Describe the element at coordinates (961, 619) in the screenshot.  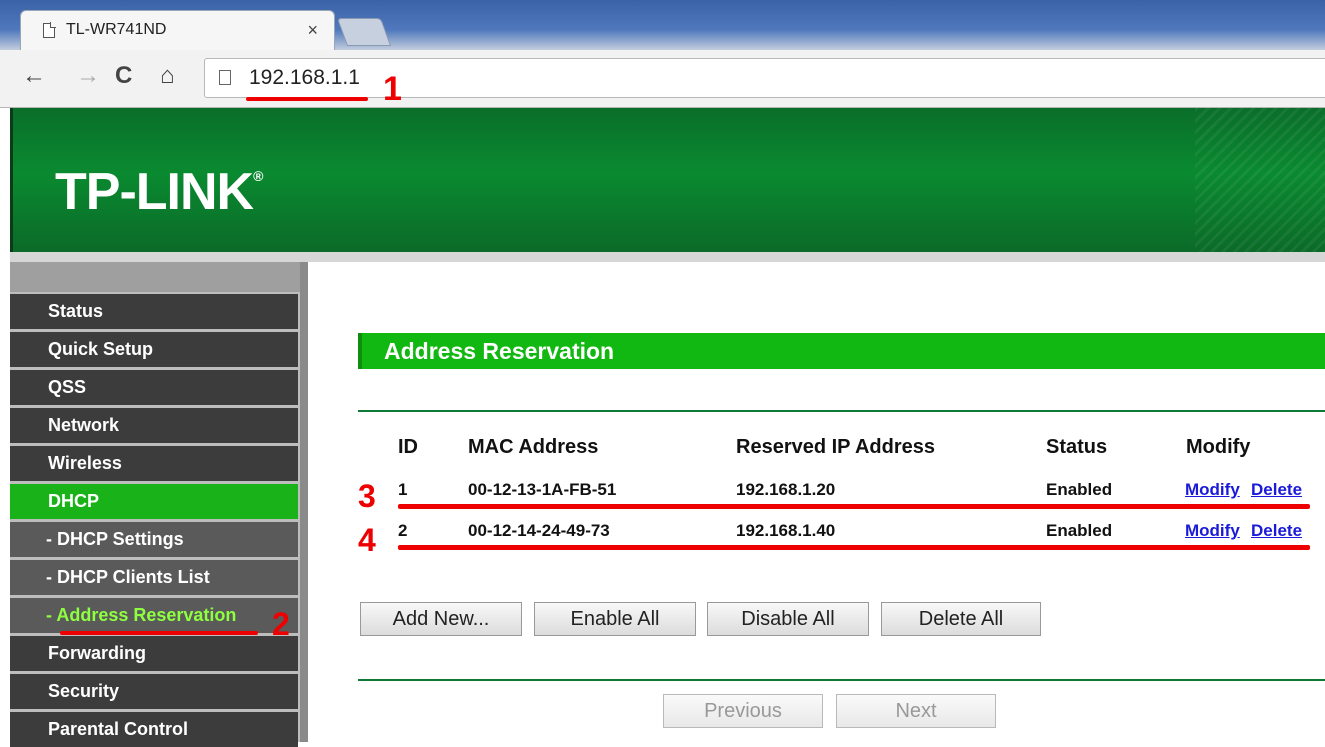
I see `delete-all-button: Delete All` at that location.